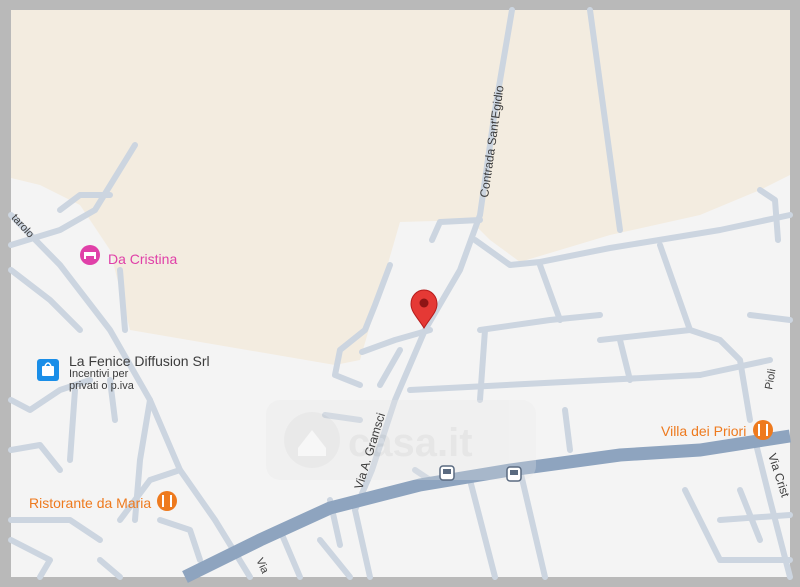  Describe the element at coordinates (99, 374) in the screenshot. I see `poi-subline-1: Incentivi per` at that location.